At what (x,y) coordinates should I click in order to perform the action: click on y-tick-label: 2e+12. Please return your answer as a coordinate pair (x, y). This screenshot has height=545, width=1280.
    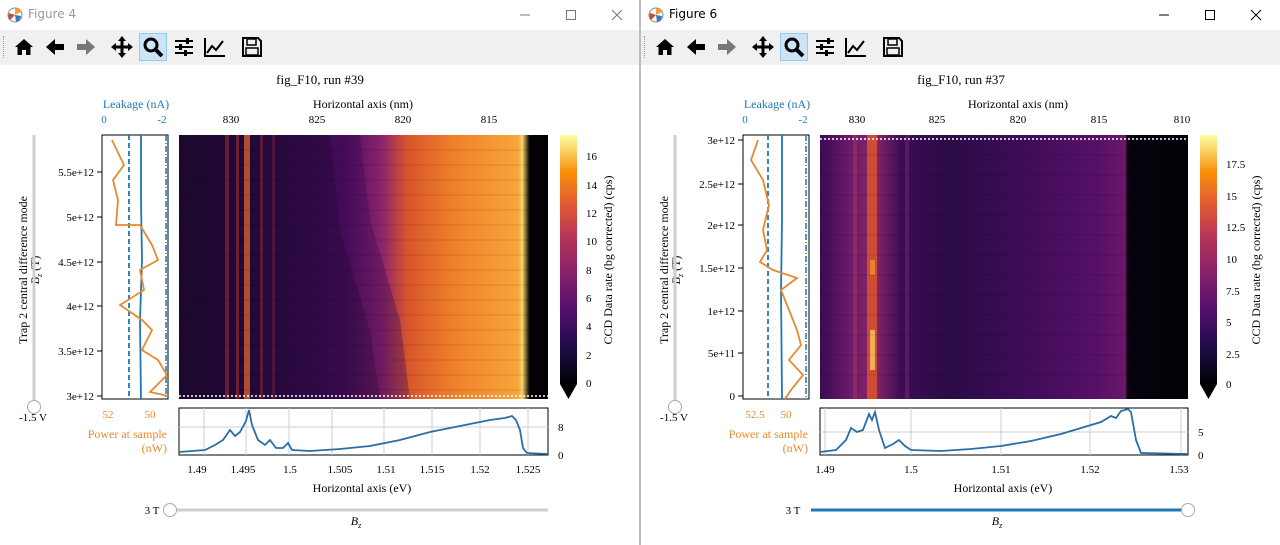
    Looking at the image, I should click on (721, 226).